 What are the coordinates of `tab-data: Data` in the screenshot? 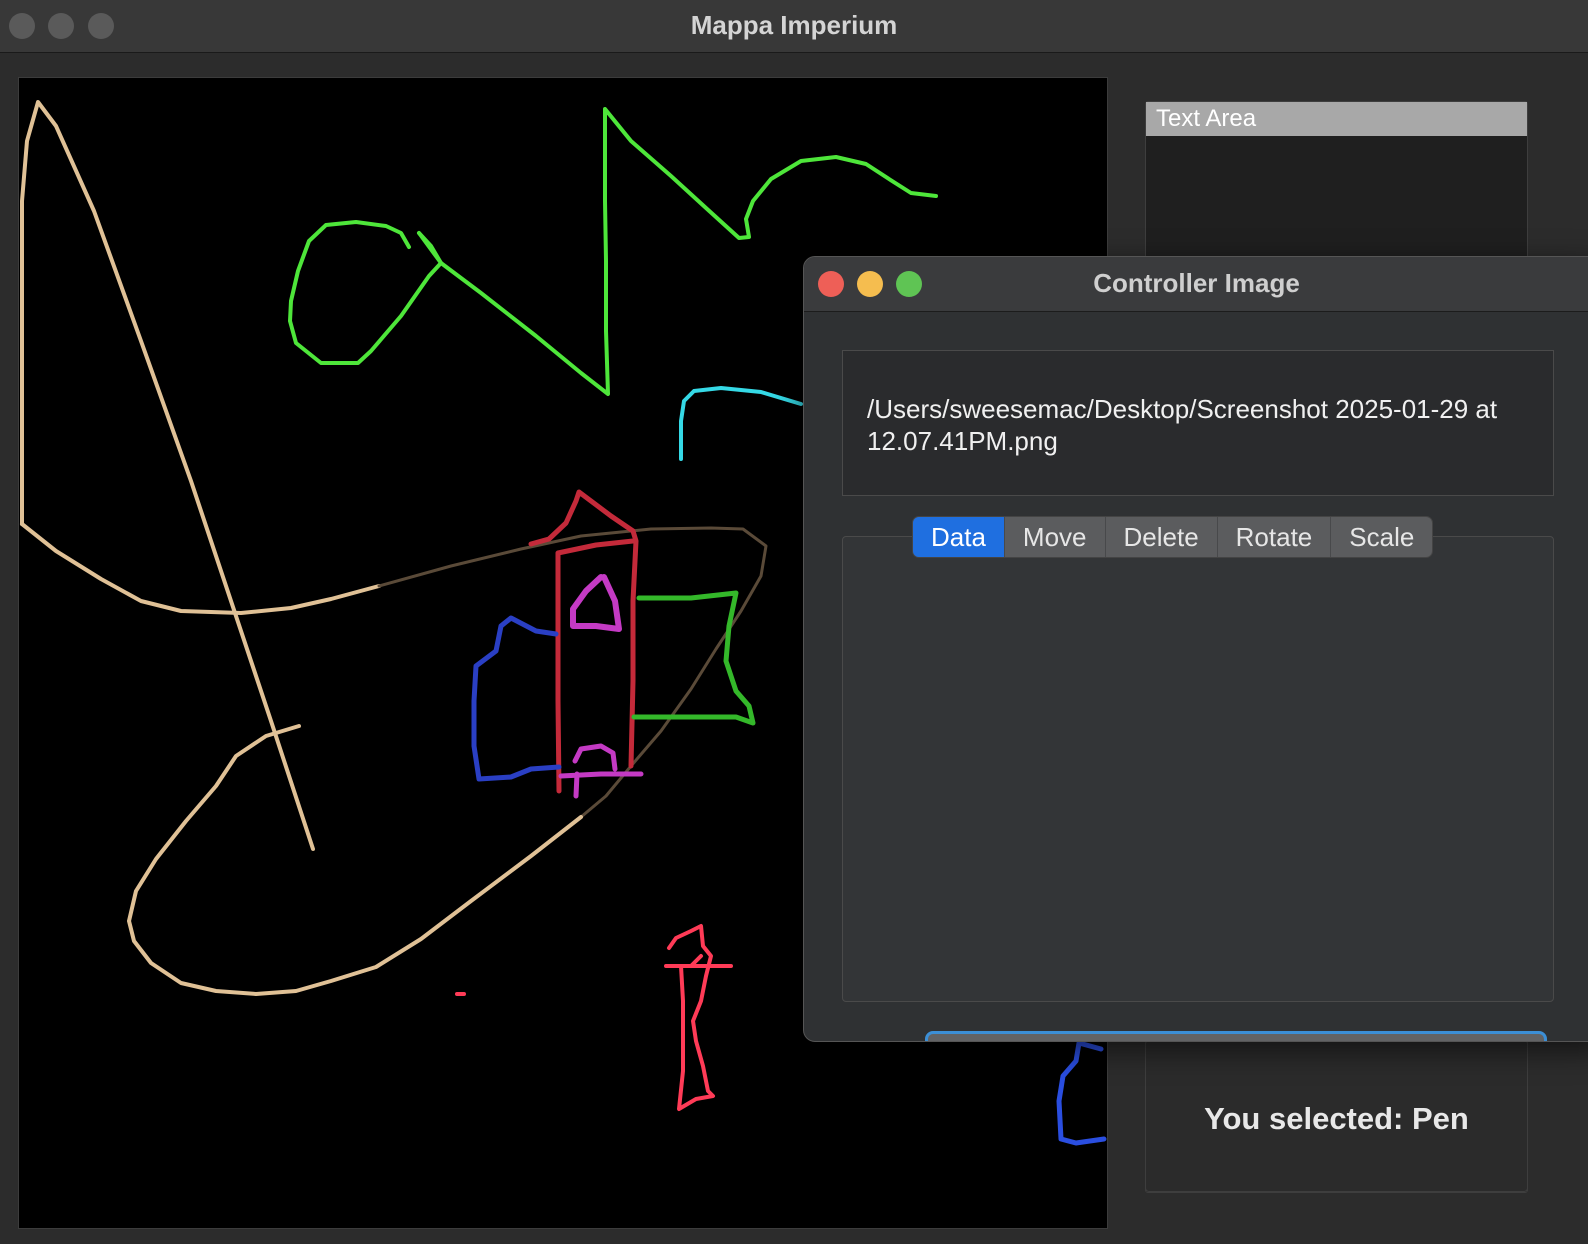 It's located at (959, 537).